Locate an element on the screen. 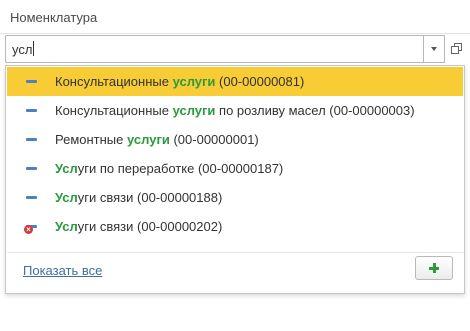  nomenclature-input is located at coordinates (209, 49).